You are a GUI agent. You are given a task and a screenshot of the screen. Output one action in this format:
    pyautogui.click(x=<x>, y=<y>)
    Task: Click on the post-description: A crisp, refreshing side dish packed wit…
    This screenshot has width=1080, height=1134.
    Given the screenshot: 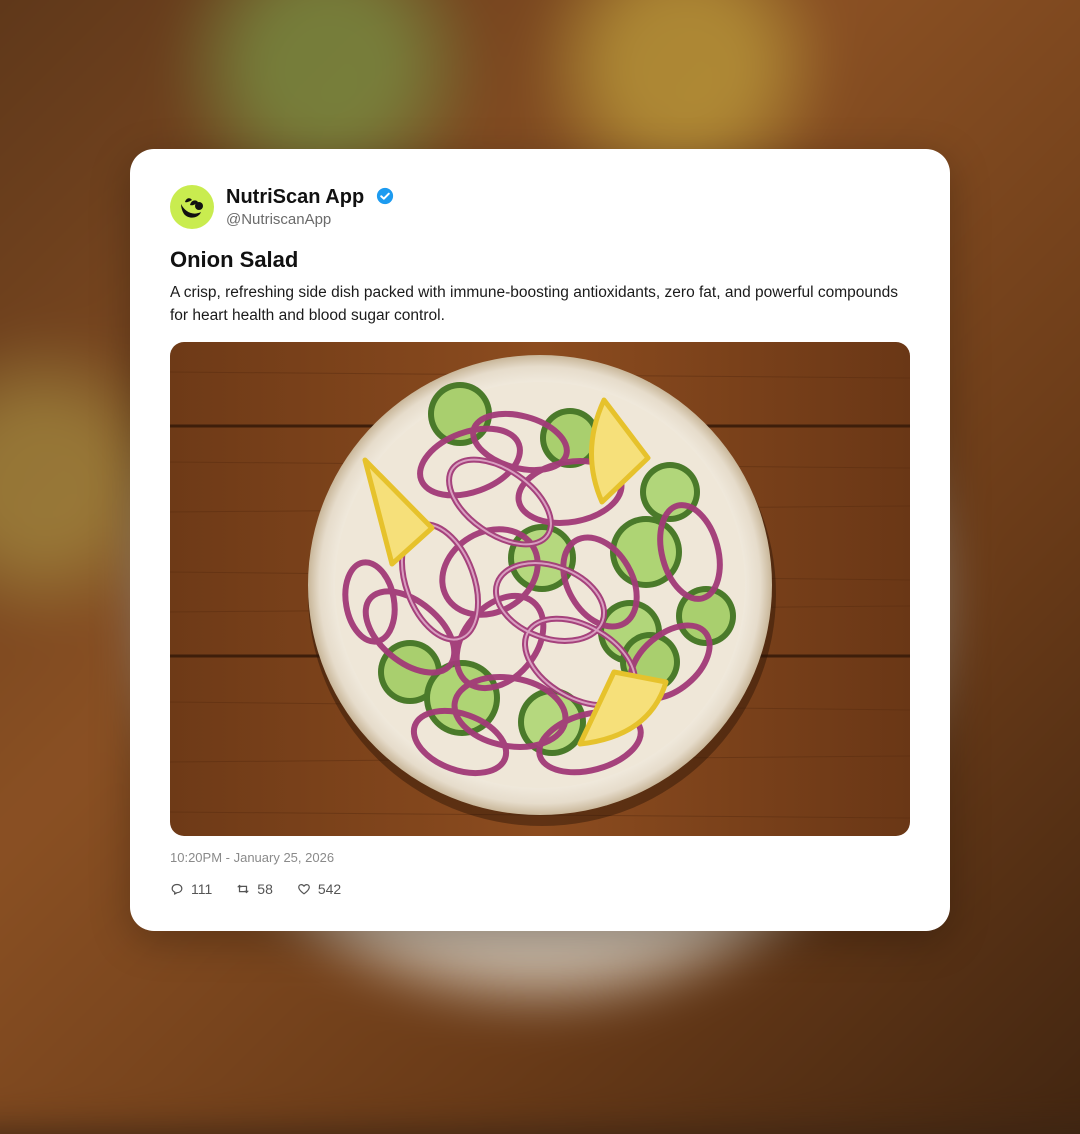 What is the action you would take?
    pyautogui.click(x=534, y=304)
    